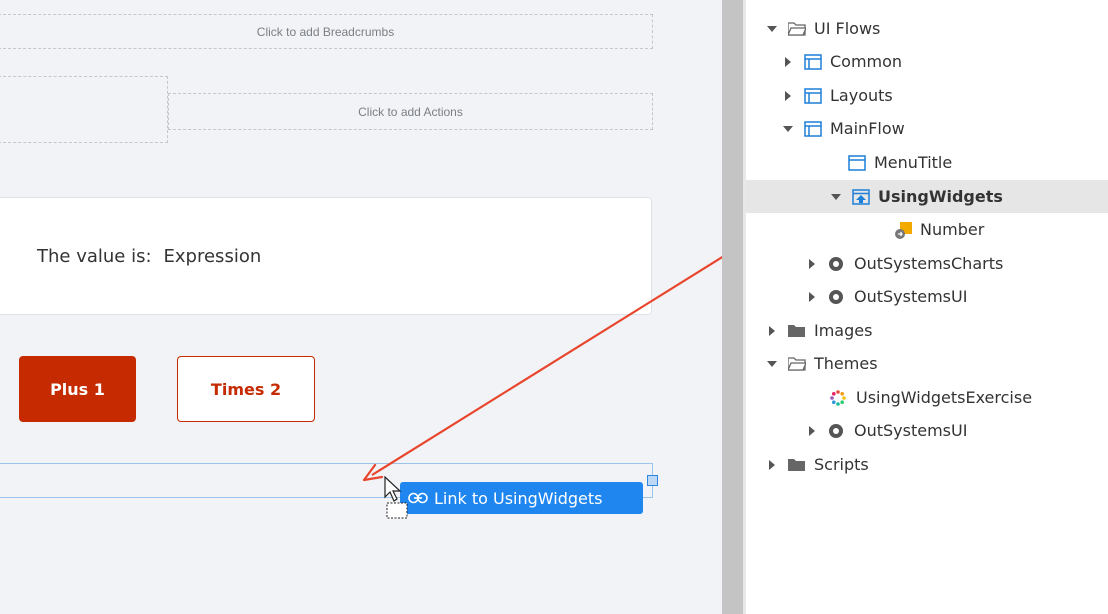 This screenshot has width=1108, height=614. What do you see at coordinates (857, 162) in the screenshot?
I see `block-icon` at bounding box center [857, 162].